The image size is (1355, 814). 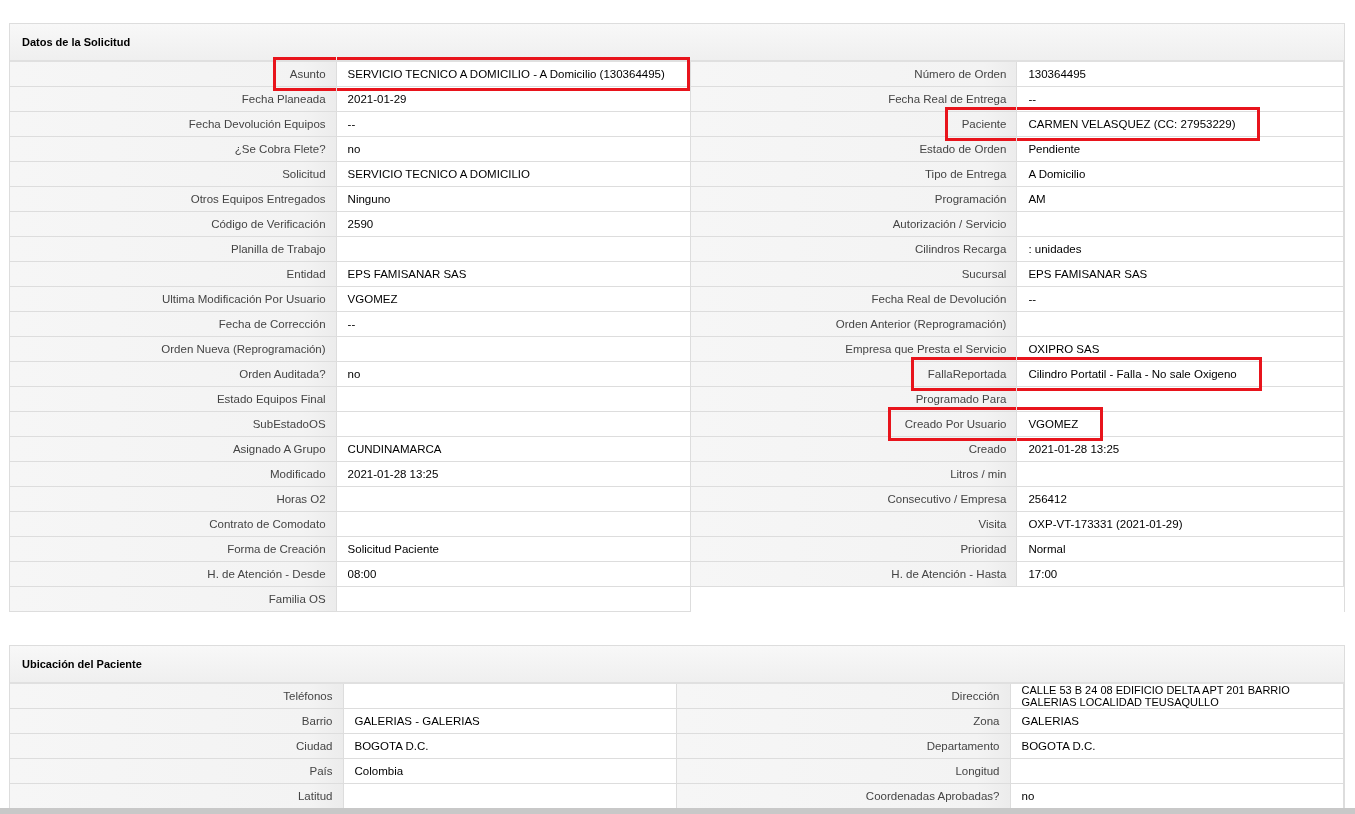 What do you see at coordinates (970, 199) in the screenshot?
I see `field-label: Programación` at bounding box center [970, 199].